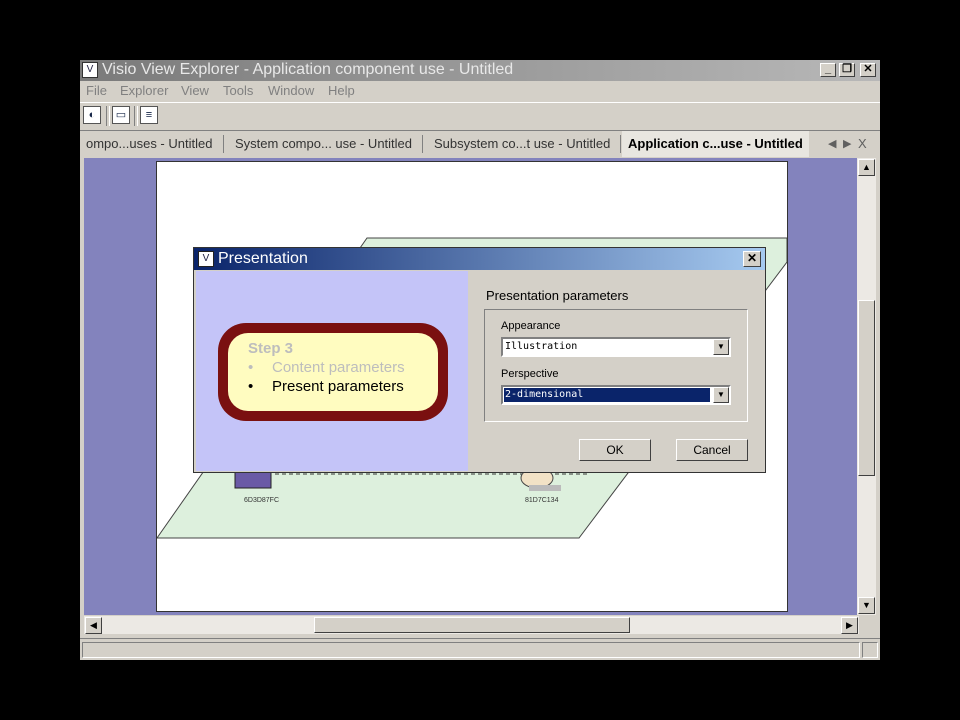 The width and height of the screenshot is (960, 720). I want to click on horizontal-scrollbar: ◀ ▶, so click(471, 625).